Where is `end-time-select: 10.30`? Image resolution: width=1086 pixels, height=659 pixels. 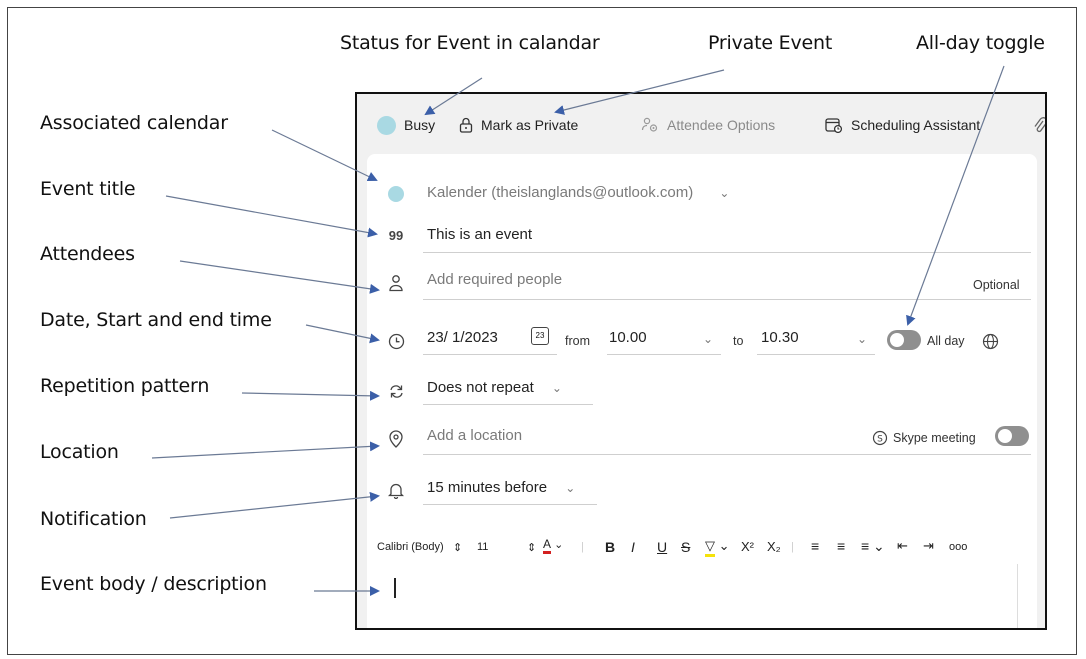 end-time-select: 10.30 is located at coordinates (780, 337).